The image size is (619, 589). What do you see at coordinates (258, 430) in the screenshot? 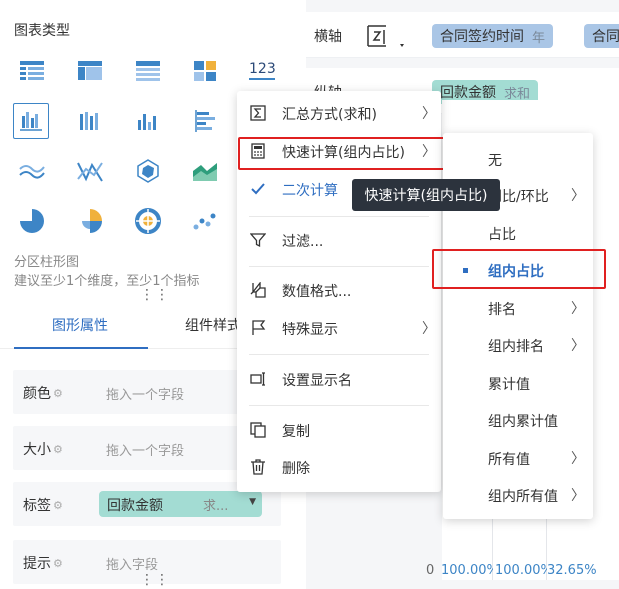
I see `copy-icon` at bounding box center [258, 430].